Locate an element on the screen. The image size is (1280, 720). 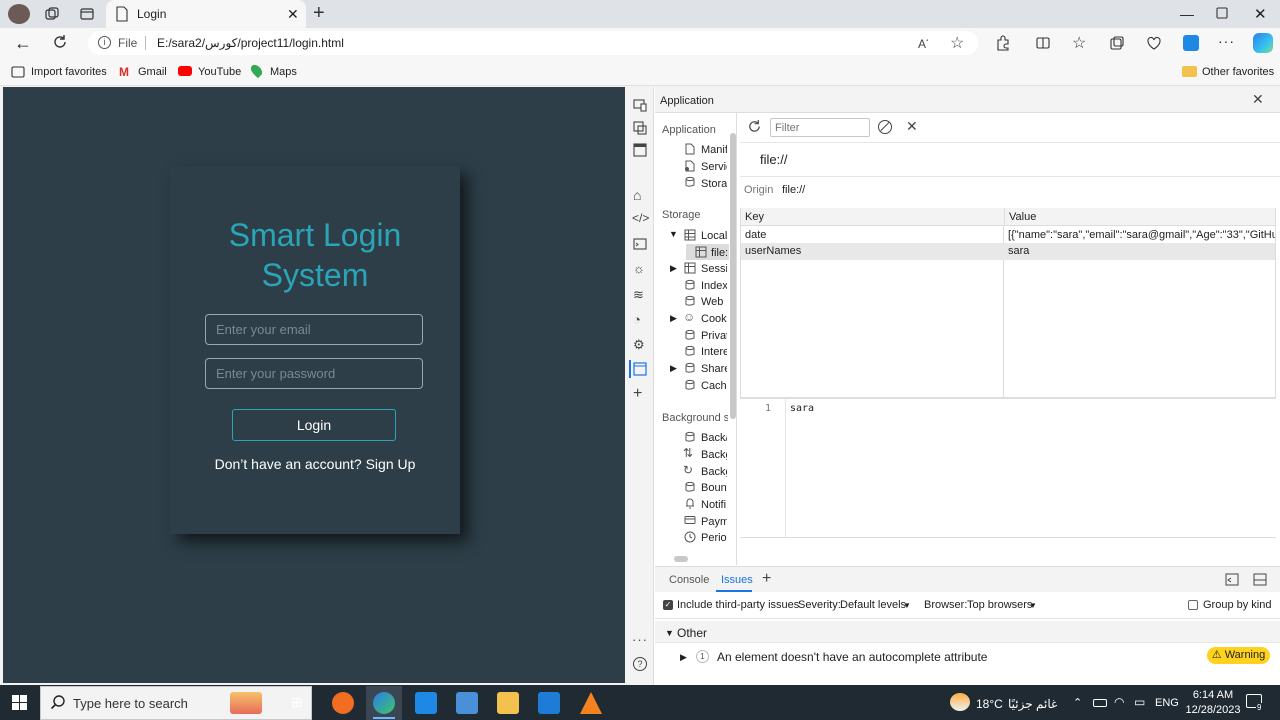
add-drawer-tab-icon: + is located at coordinates (766, 579).